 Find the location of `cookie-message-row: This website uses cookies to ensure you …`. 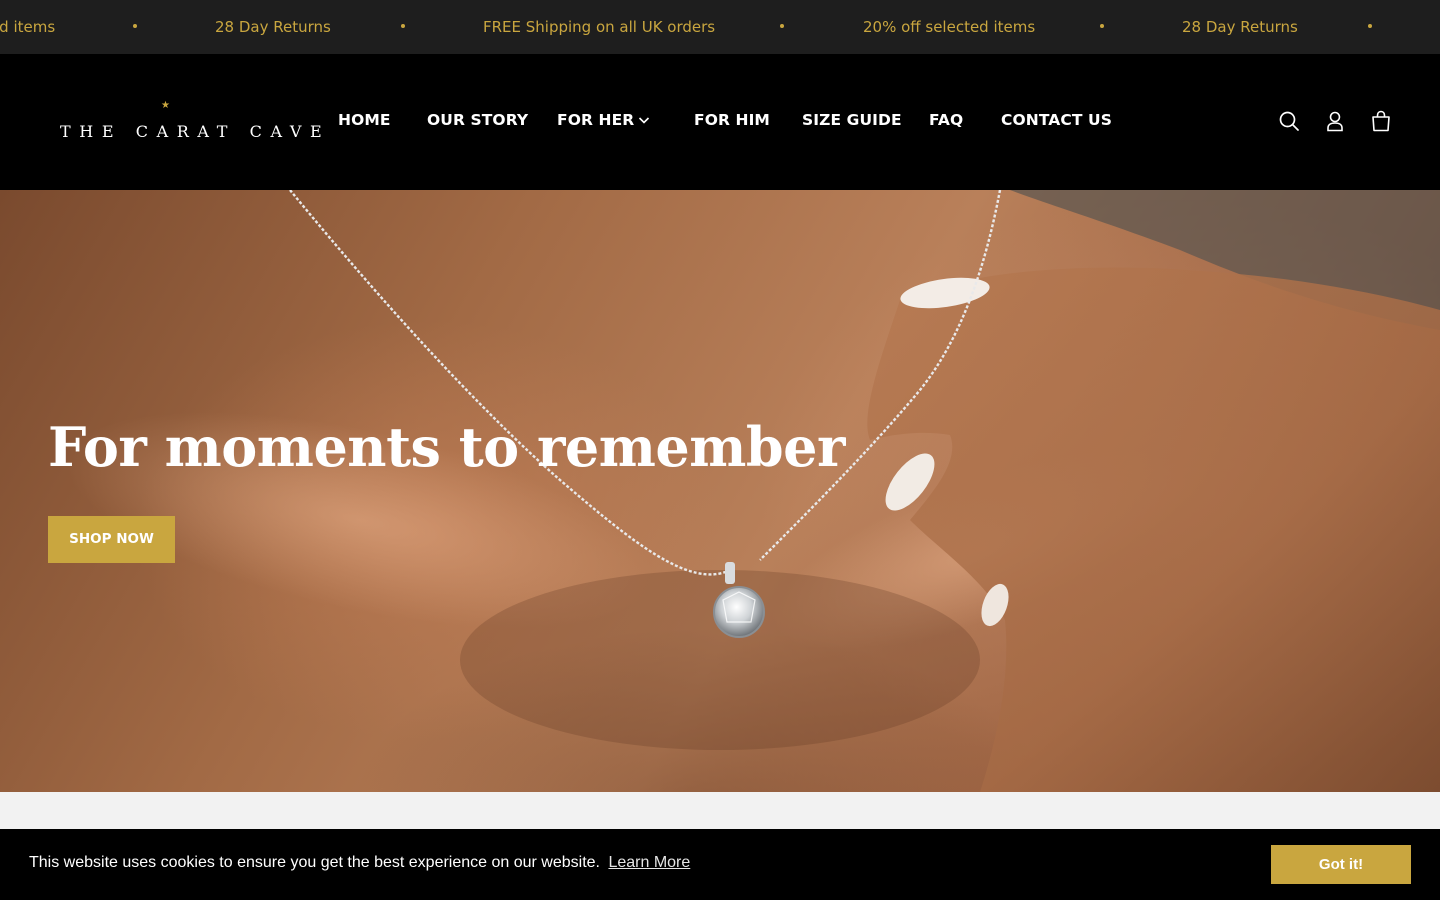

cookie-message-row: This website uses cookies to ensure you … is located at coordinates (359, 863).